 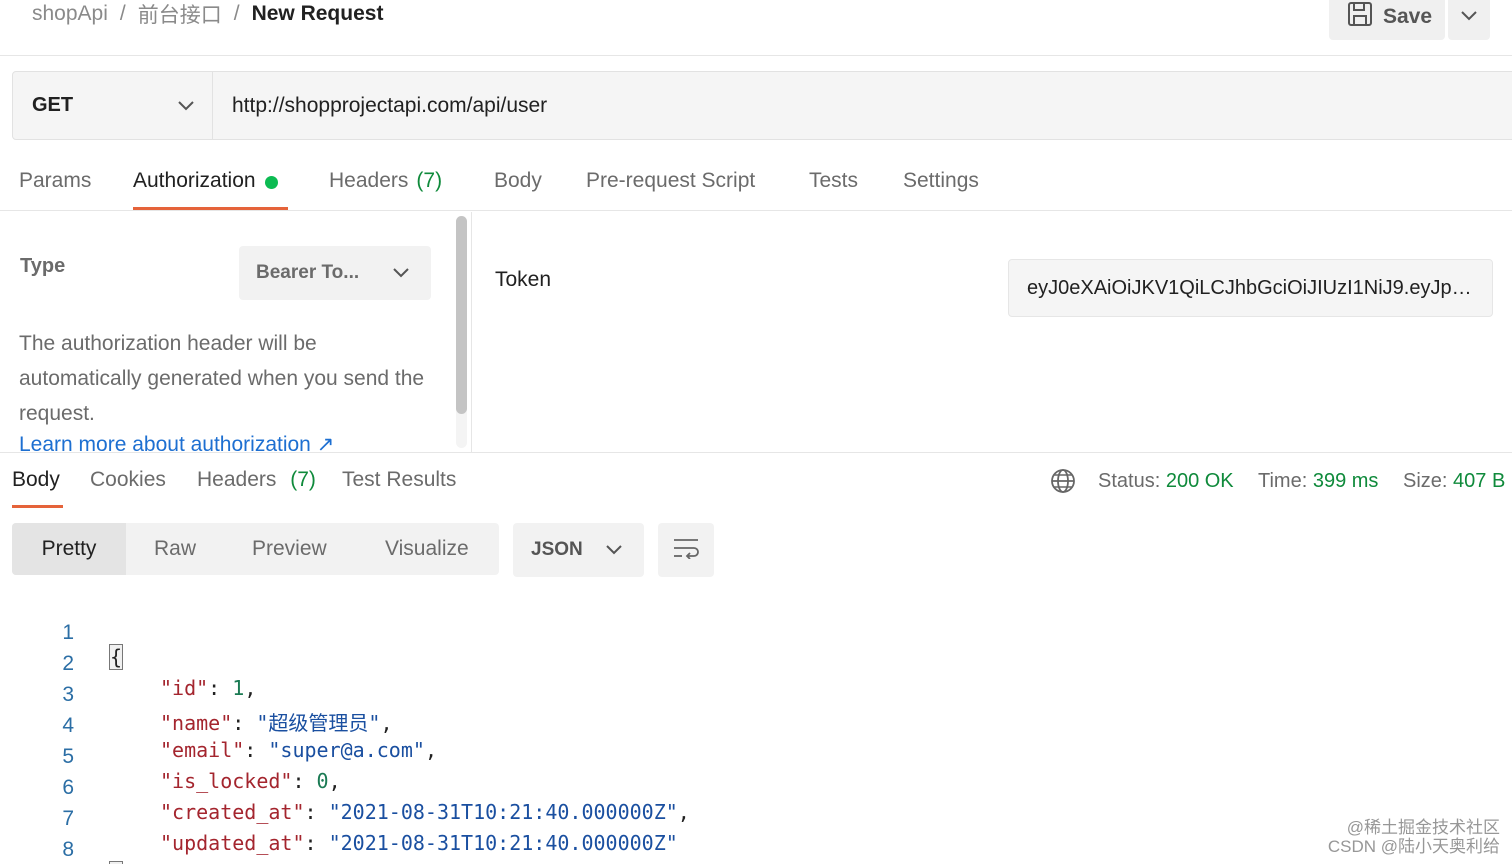 I want to click on globe-icon, so click(x=1063, y=481).